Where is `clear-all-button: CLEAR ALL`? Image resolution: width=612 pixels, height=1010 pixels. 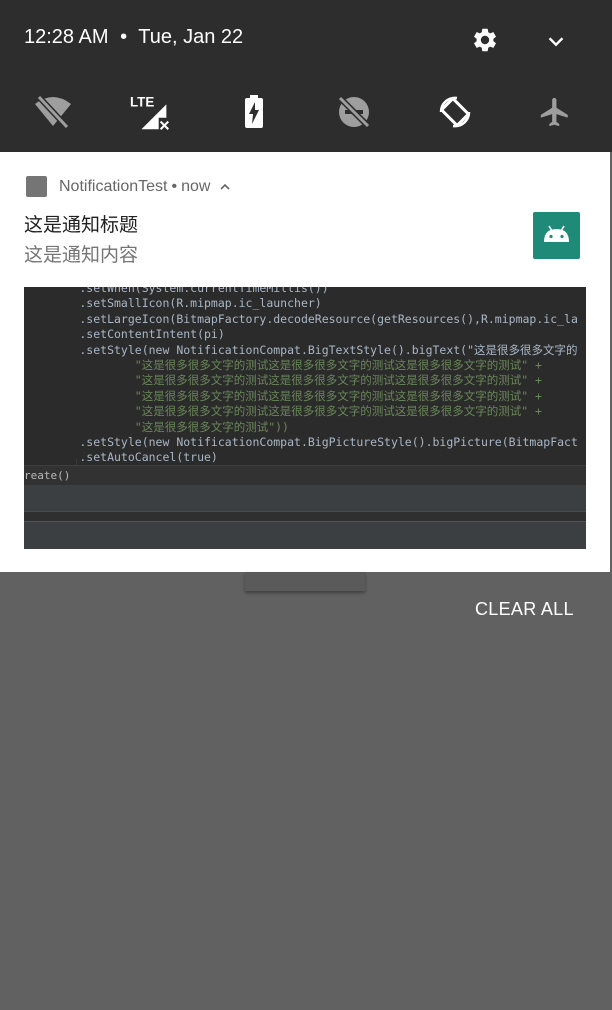 clear-all-button: CLEAR ALL is located at coordinates (524, 609).